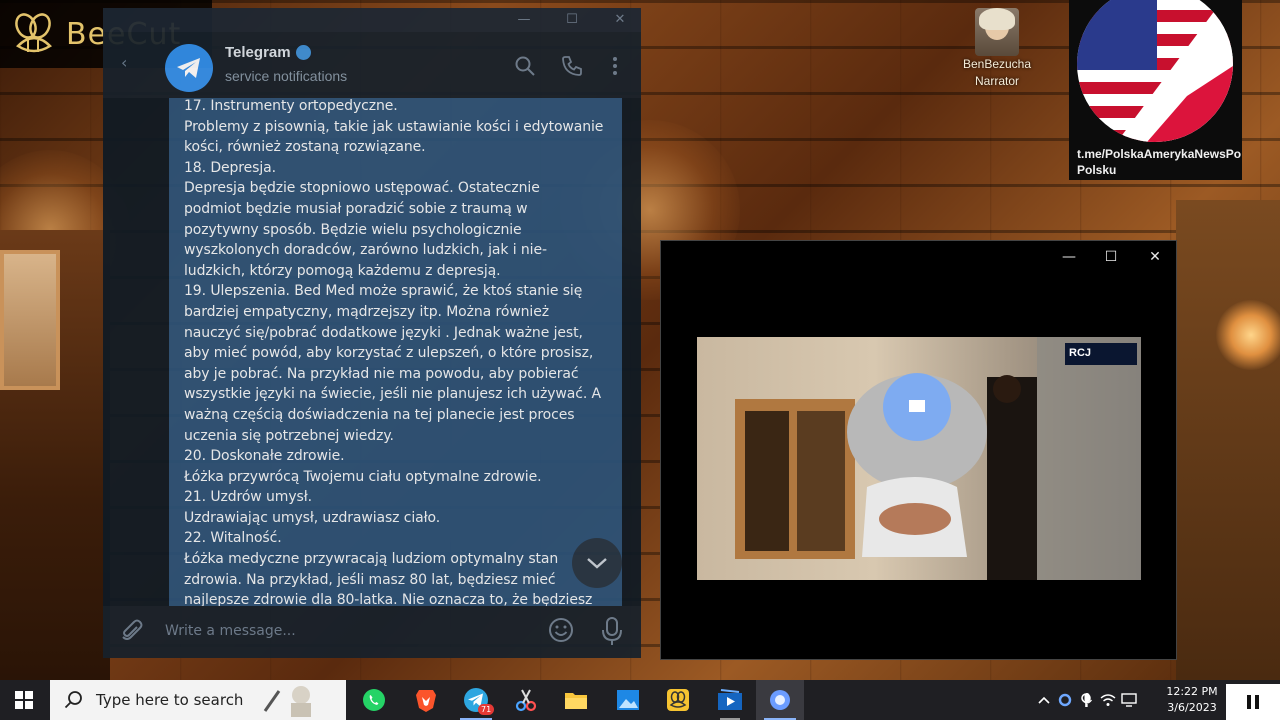 Image resolution: width=1280 pixels, height=720 pixels. Describe the element at coordinates (291, 106) in the screenshot. I see `message-line: 17. Instrumenty ortopedyczne.` at that location.